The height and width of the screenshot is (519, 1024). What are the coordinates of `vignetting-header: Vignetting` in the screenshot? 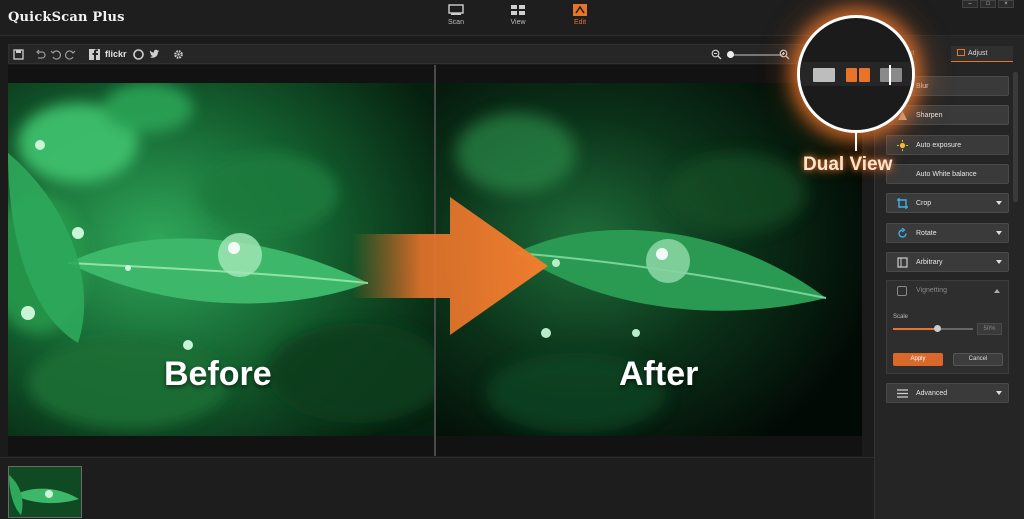 It's located at (947, 291).